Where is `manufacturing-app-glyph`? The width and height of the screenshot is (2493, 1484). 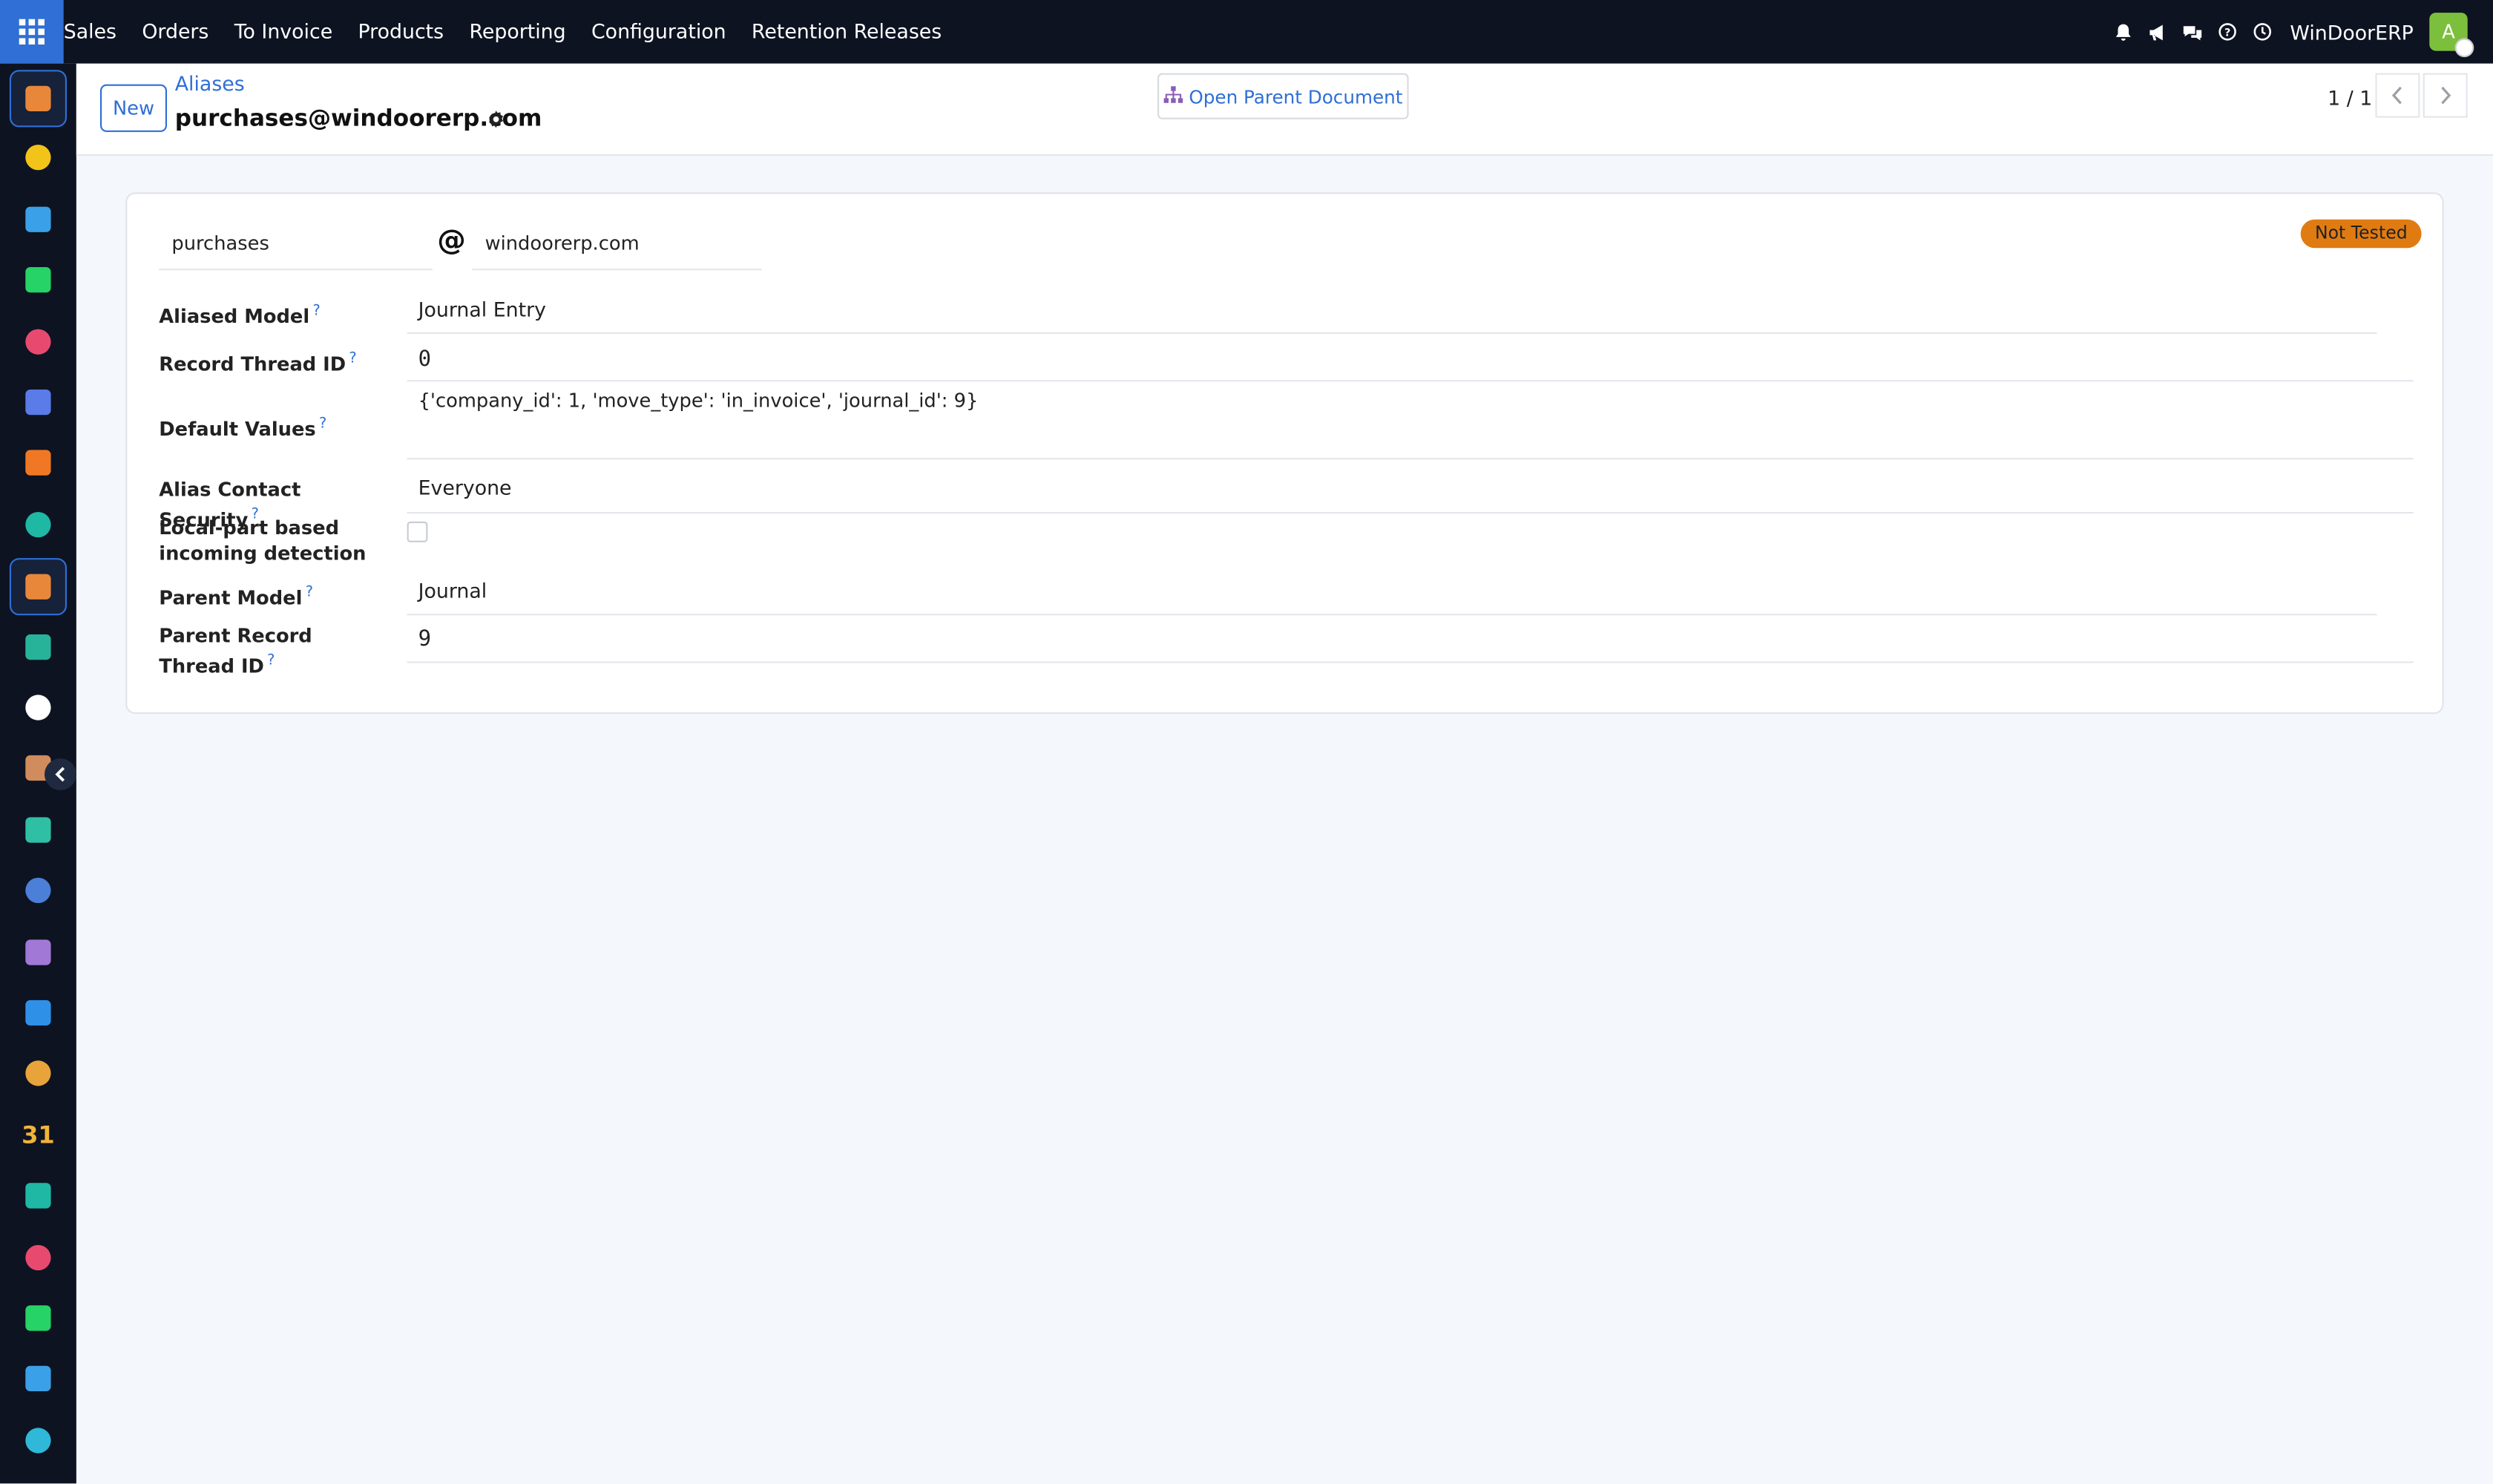
manufacturing-app-glyph is located at coordinates (38, 952).